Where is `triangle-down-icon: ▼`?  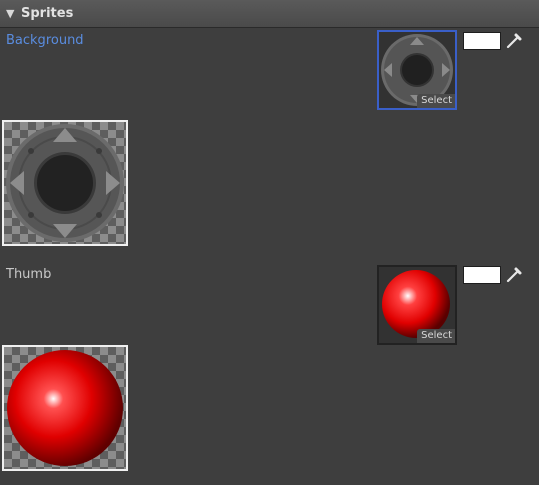
triangle-down-icon: ▼ is located at coordinates (10, 13).